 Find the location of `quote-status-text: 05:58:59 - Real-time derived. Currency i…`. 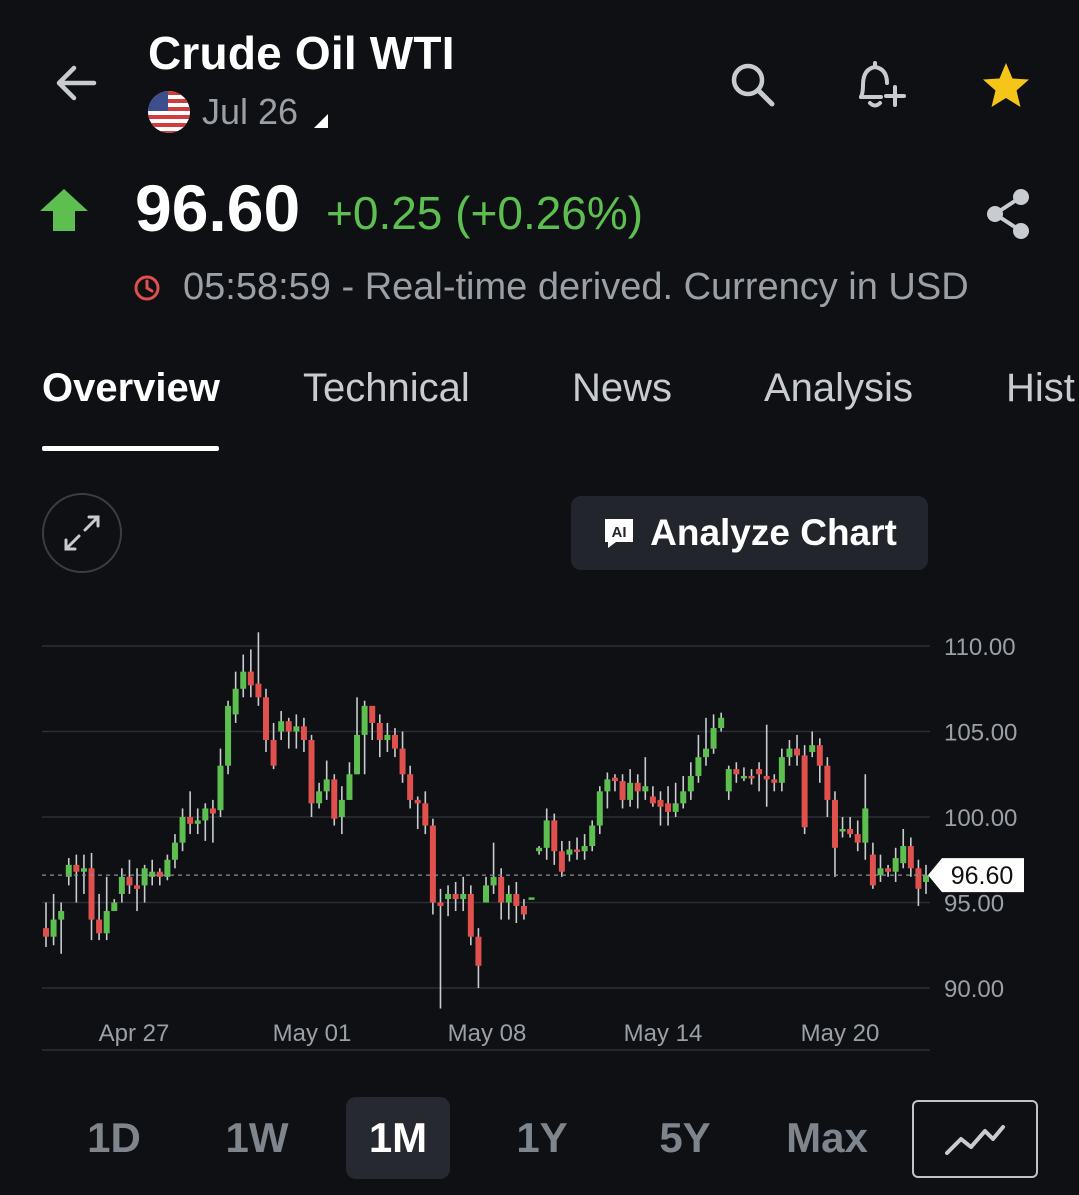

quote-status-text: 05:58:59 - Real-time derived. Currency i… is located at coordinates (576, 287).